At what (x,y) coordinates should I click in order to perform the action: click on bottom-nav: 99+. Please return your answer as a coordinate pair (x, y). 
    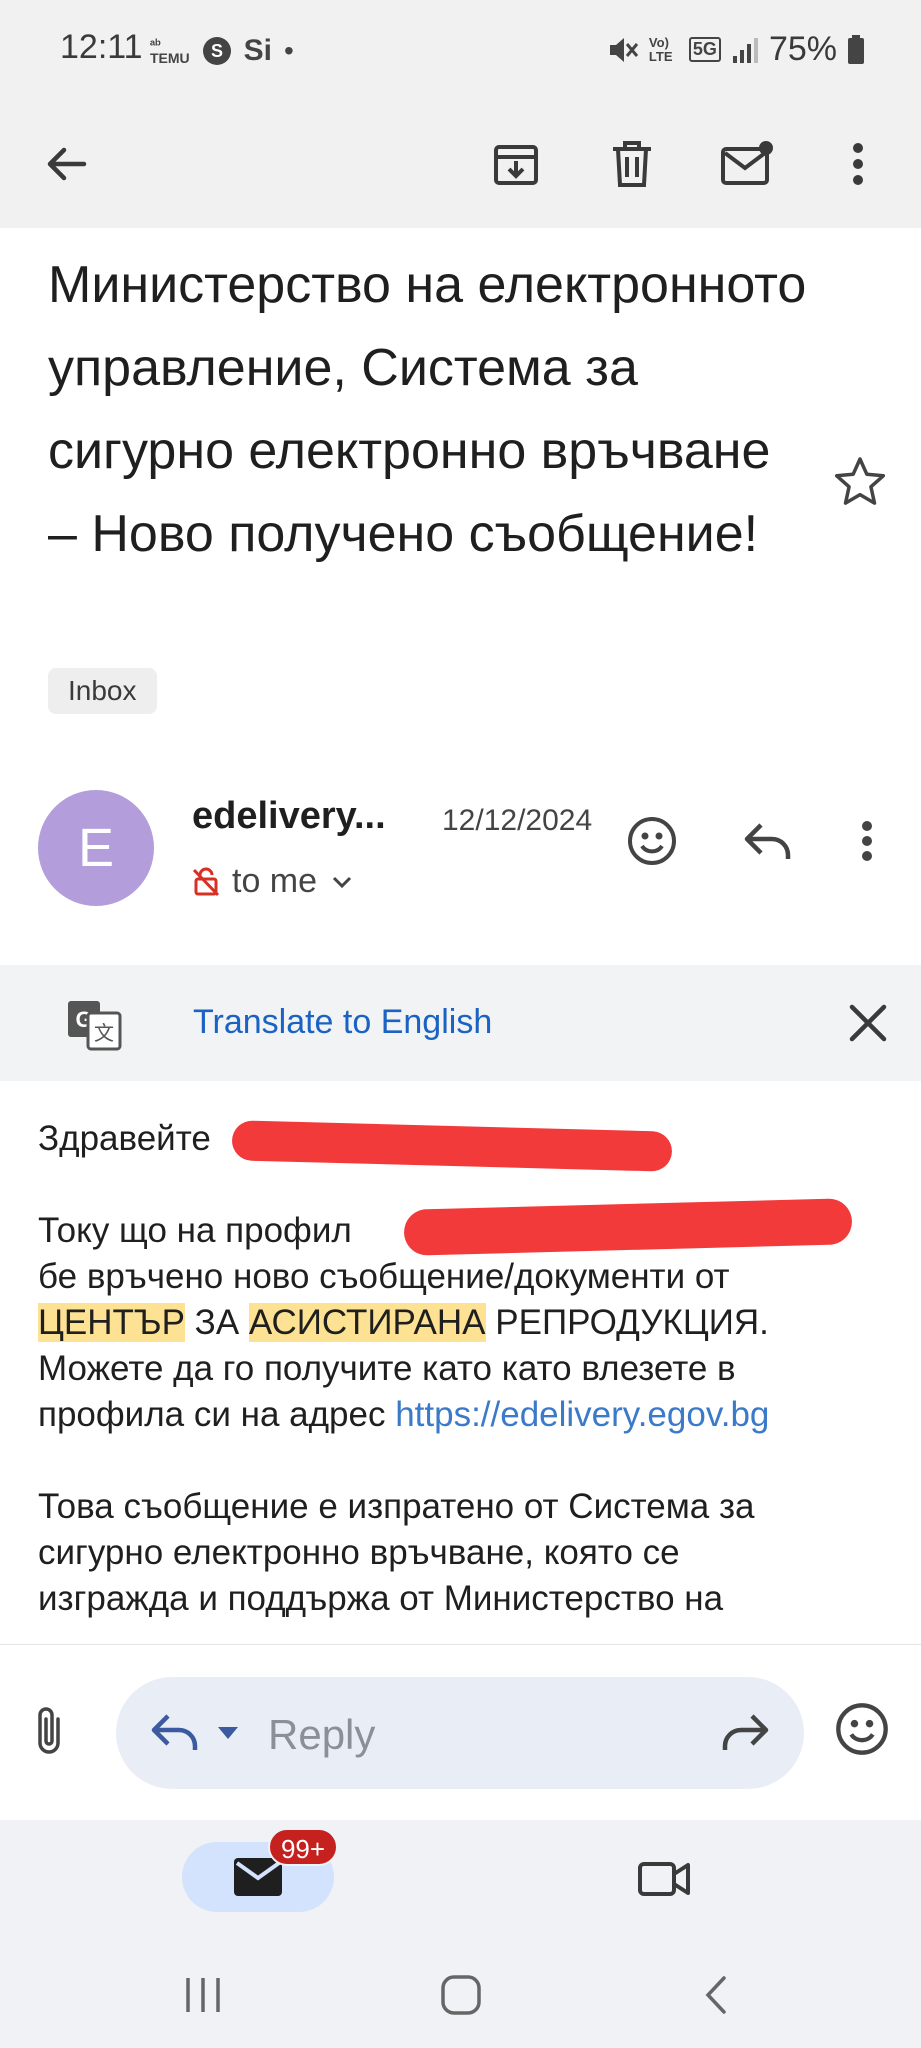
    Looking at the image, I should click on (460, 1880).